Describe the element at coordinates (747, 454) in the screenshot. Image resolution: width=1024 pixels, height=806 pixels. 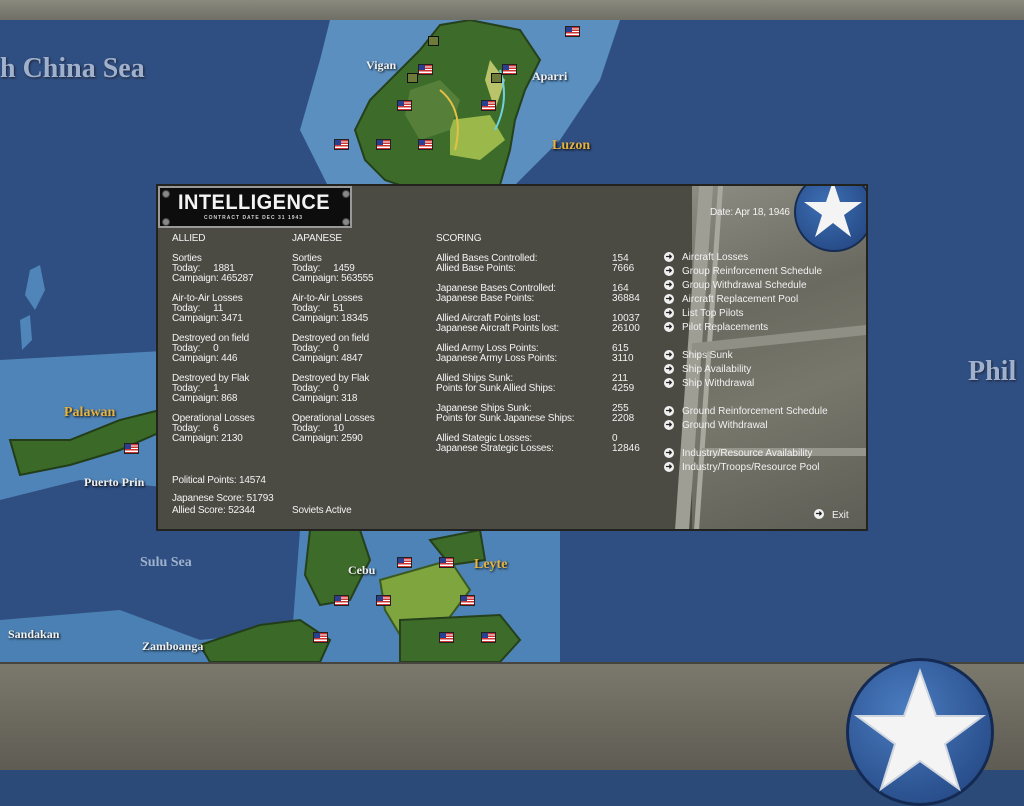
I see `link-industry-resource-availability: Industry/Resource Availability` at that location.